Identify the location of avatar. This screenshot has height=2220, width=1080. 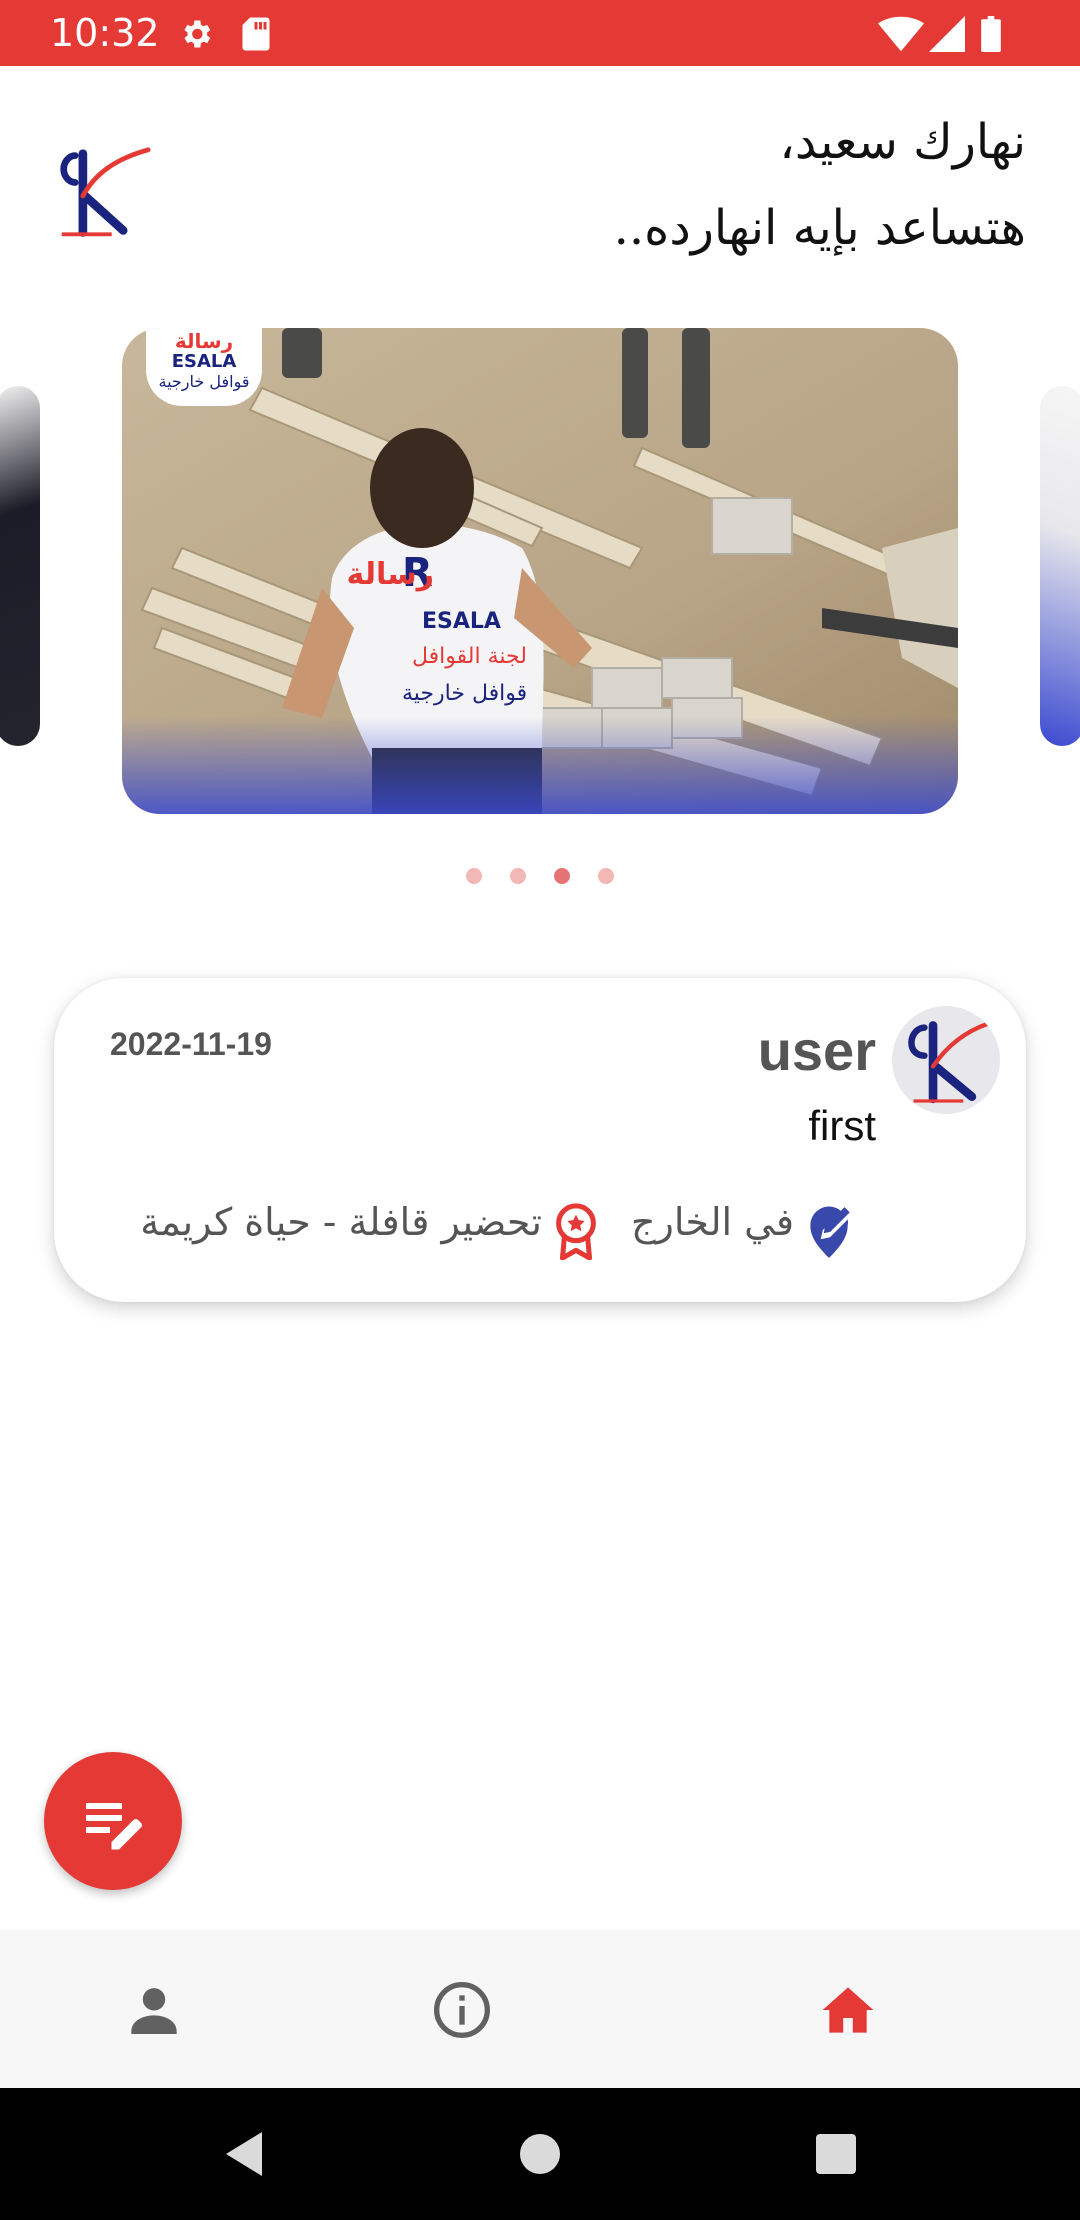
(946, 1060).